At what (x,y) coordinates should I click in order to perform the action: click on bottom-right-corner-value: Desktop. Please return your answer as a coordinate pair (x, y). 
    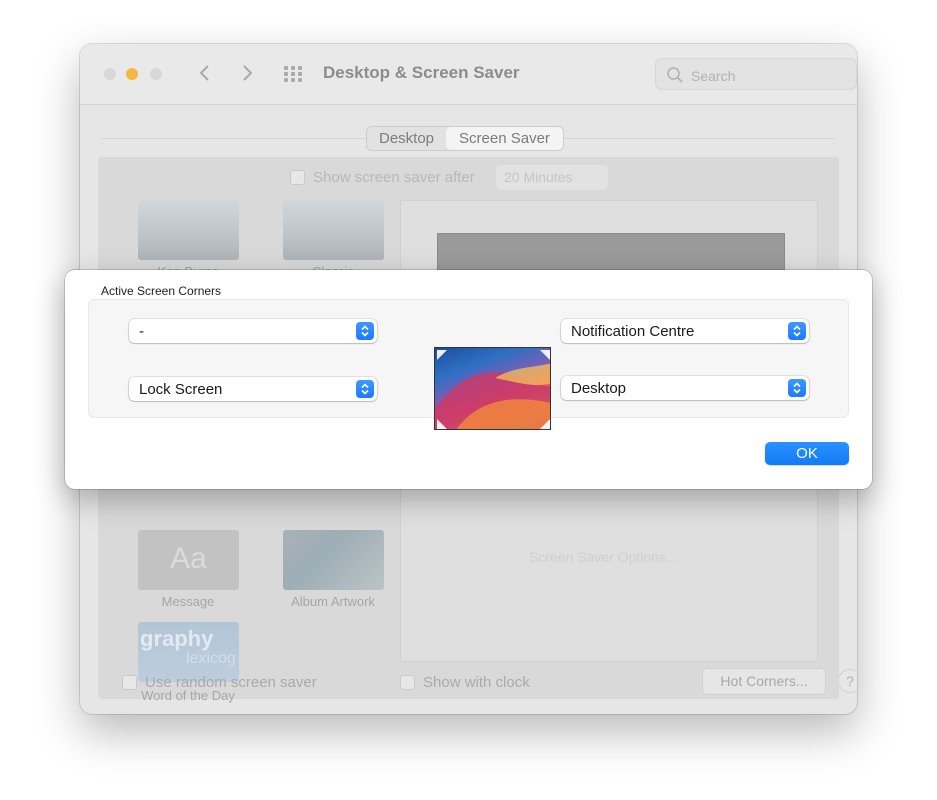
    Looking at the image, I should click on (599, 388).